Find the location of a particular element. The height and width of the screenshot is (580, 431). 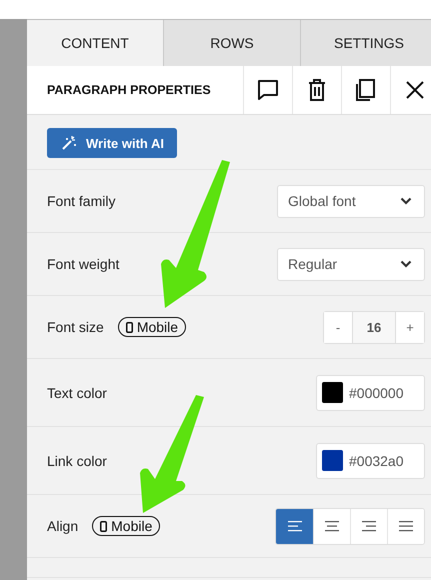

property-label: Text color is located at coordinates (77, 392).